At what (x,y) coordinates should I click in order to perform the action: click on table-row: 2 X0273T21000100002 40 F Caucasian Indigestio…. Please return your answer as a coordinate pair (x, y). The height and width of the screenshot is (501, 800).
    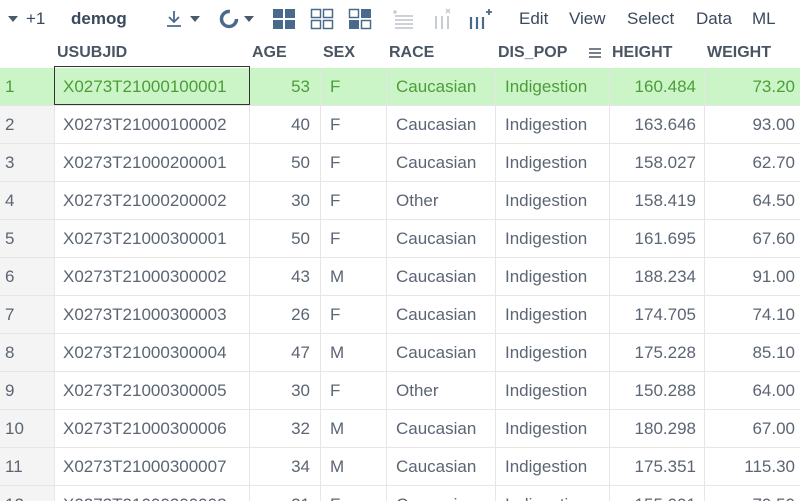
    Looking at the image, I should click on (400, 125).